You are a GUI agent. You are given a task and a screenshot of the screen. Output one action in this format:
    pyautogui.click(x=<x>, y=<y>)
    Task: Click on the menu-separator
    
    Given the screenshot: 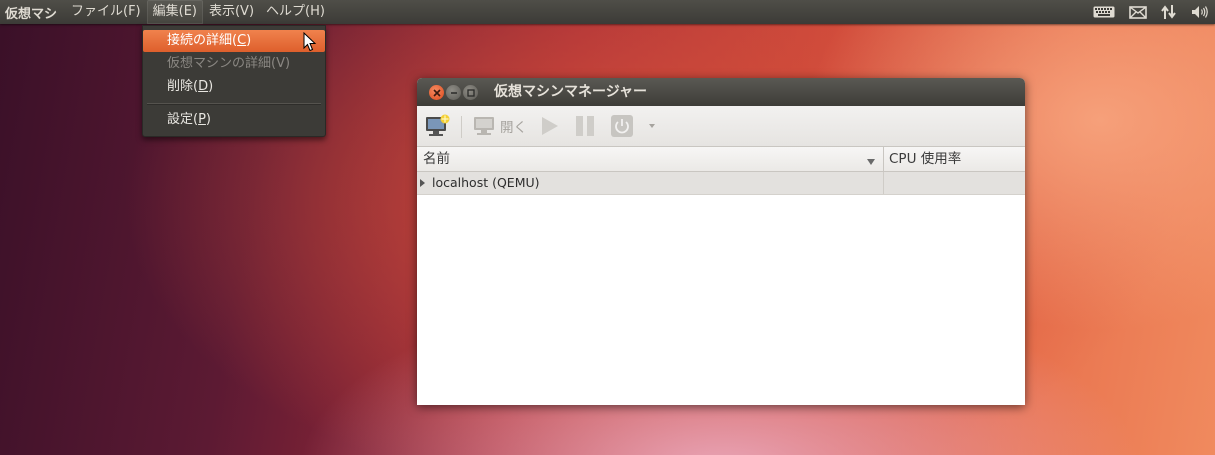 What is the action you would take?
    pyautogui.click(x=234, y=104)
    